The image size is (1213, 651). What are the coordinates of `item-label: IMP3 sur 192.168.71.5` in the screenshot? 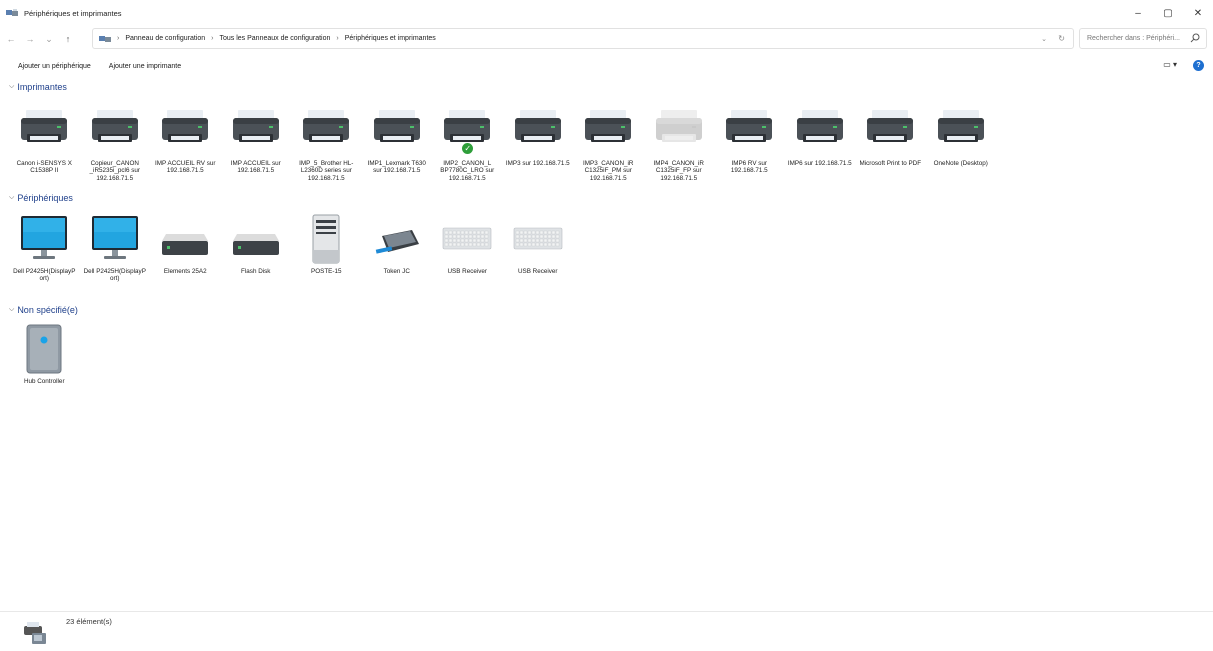 It's located at (537, 163).